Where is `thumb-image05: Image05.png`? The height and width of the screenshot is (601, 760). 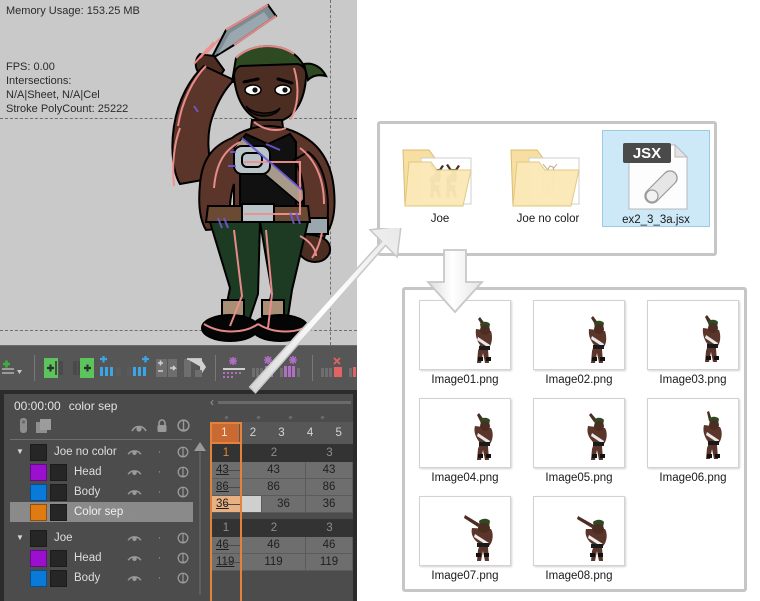 thumb-image05: Image05.png is located at coordinates (579, 441).